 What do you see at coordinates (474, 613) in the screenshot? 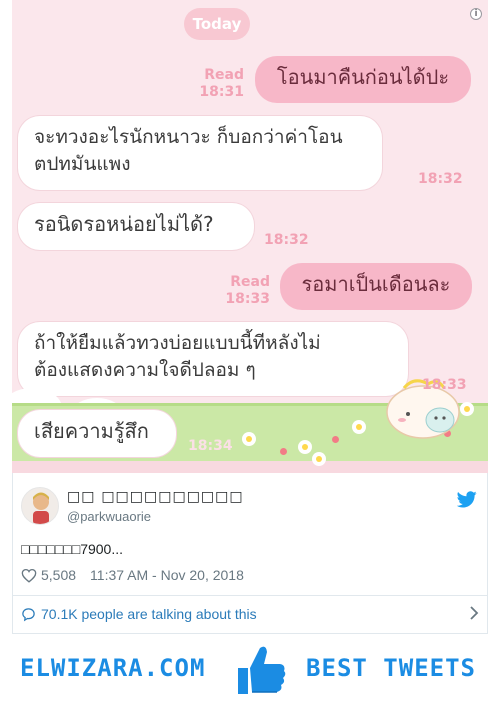
I see `chevron-right-icon` at bounding box center [474, 613].